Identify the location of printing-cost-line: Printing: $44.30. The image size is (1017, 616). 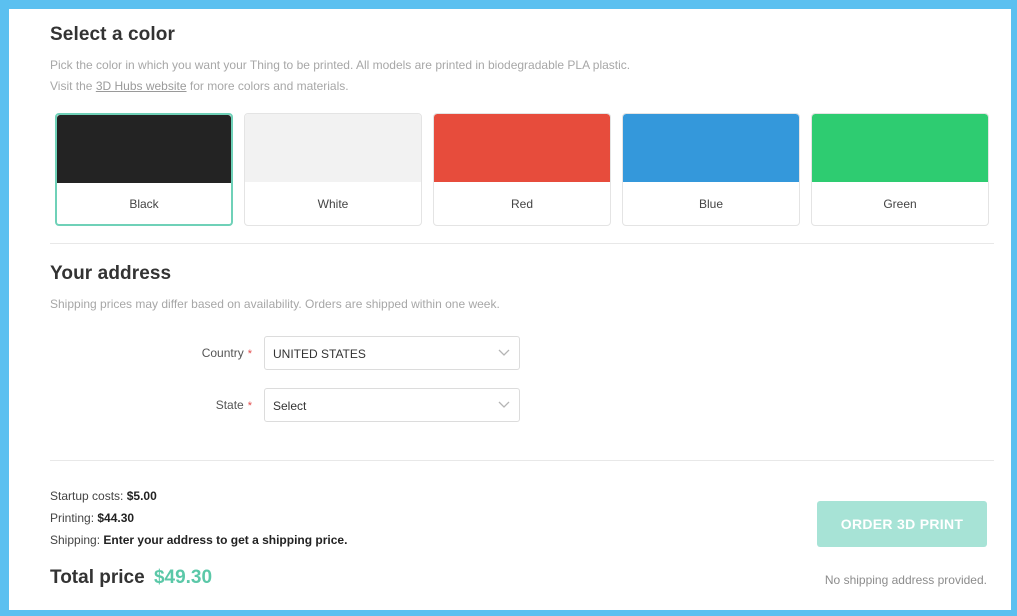
(198, 518).